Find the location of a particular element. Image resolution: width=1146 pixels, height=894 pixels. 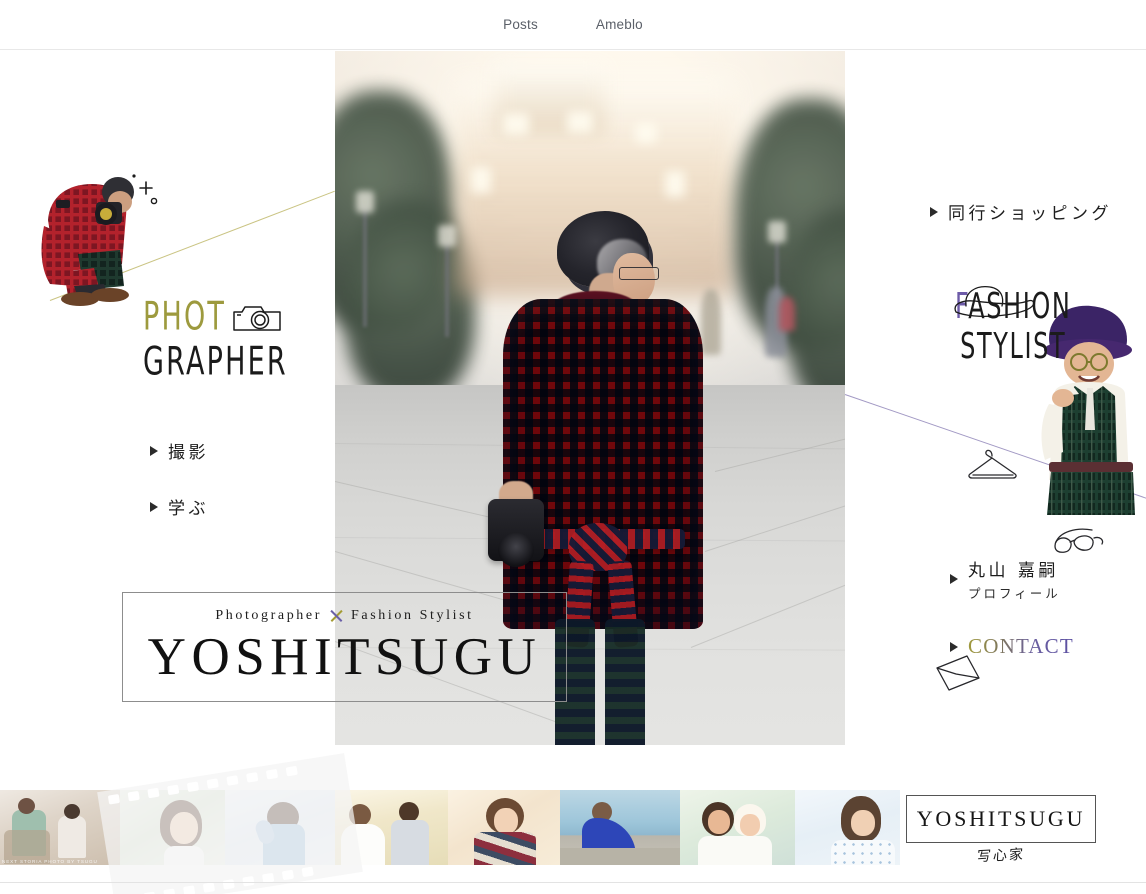

thumb-mother-child is located at coordinates (737, 827).